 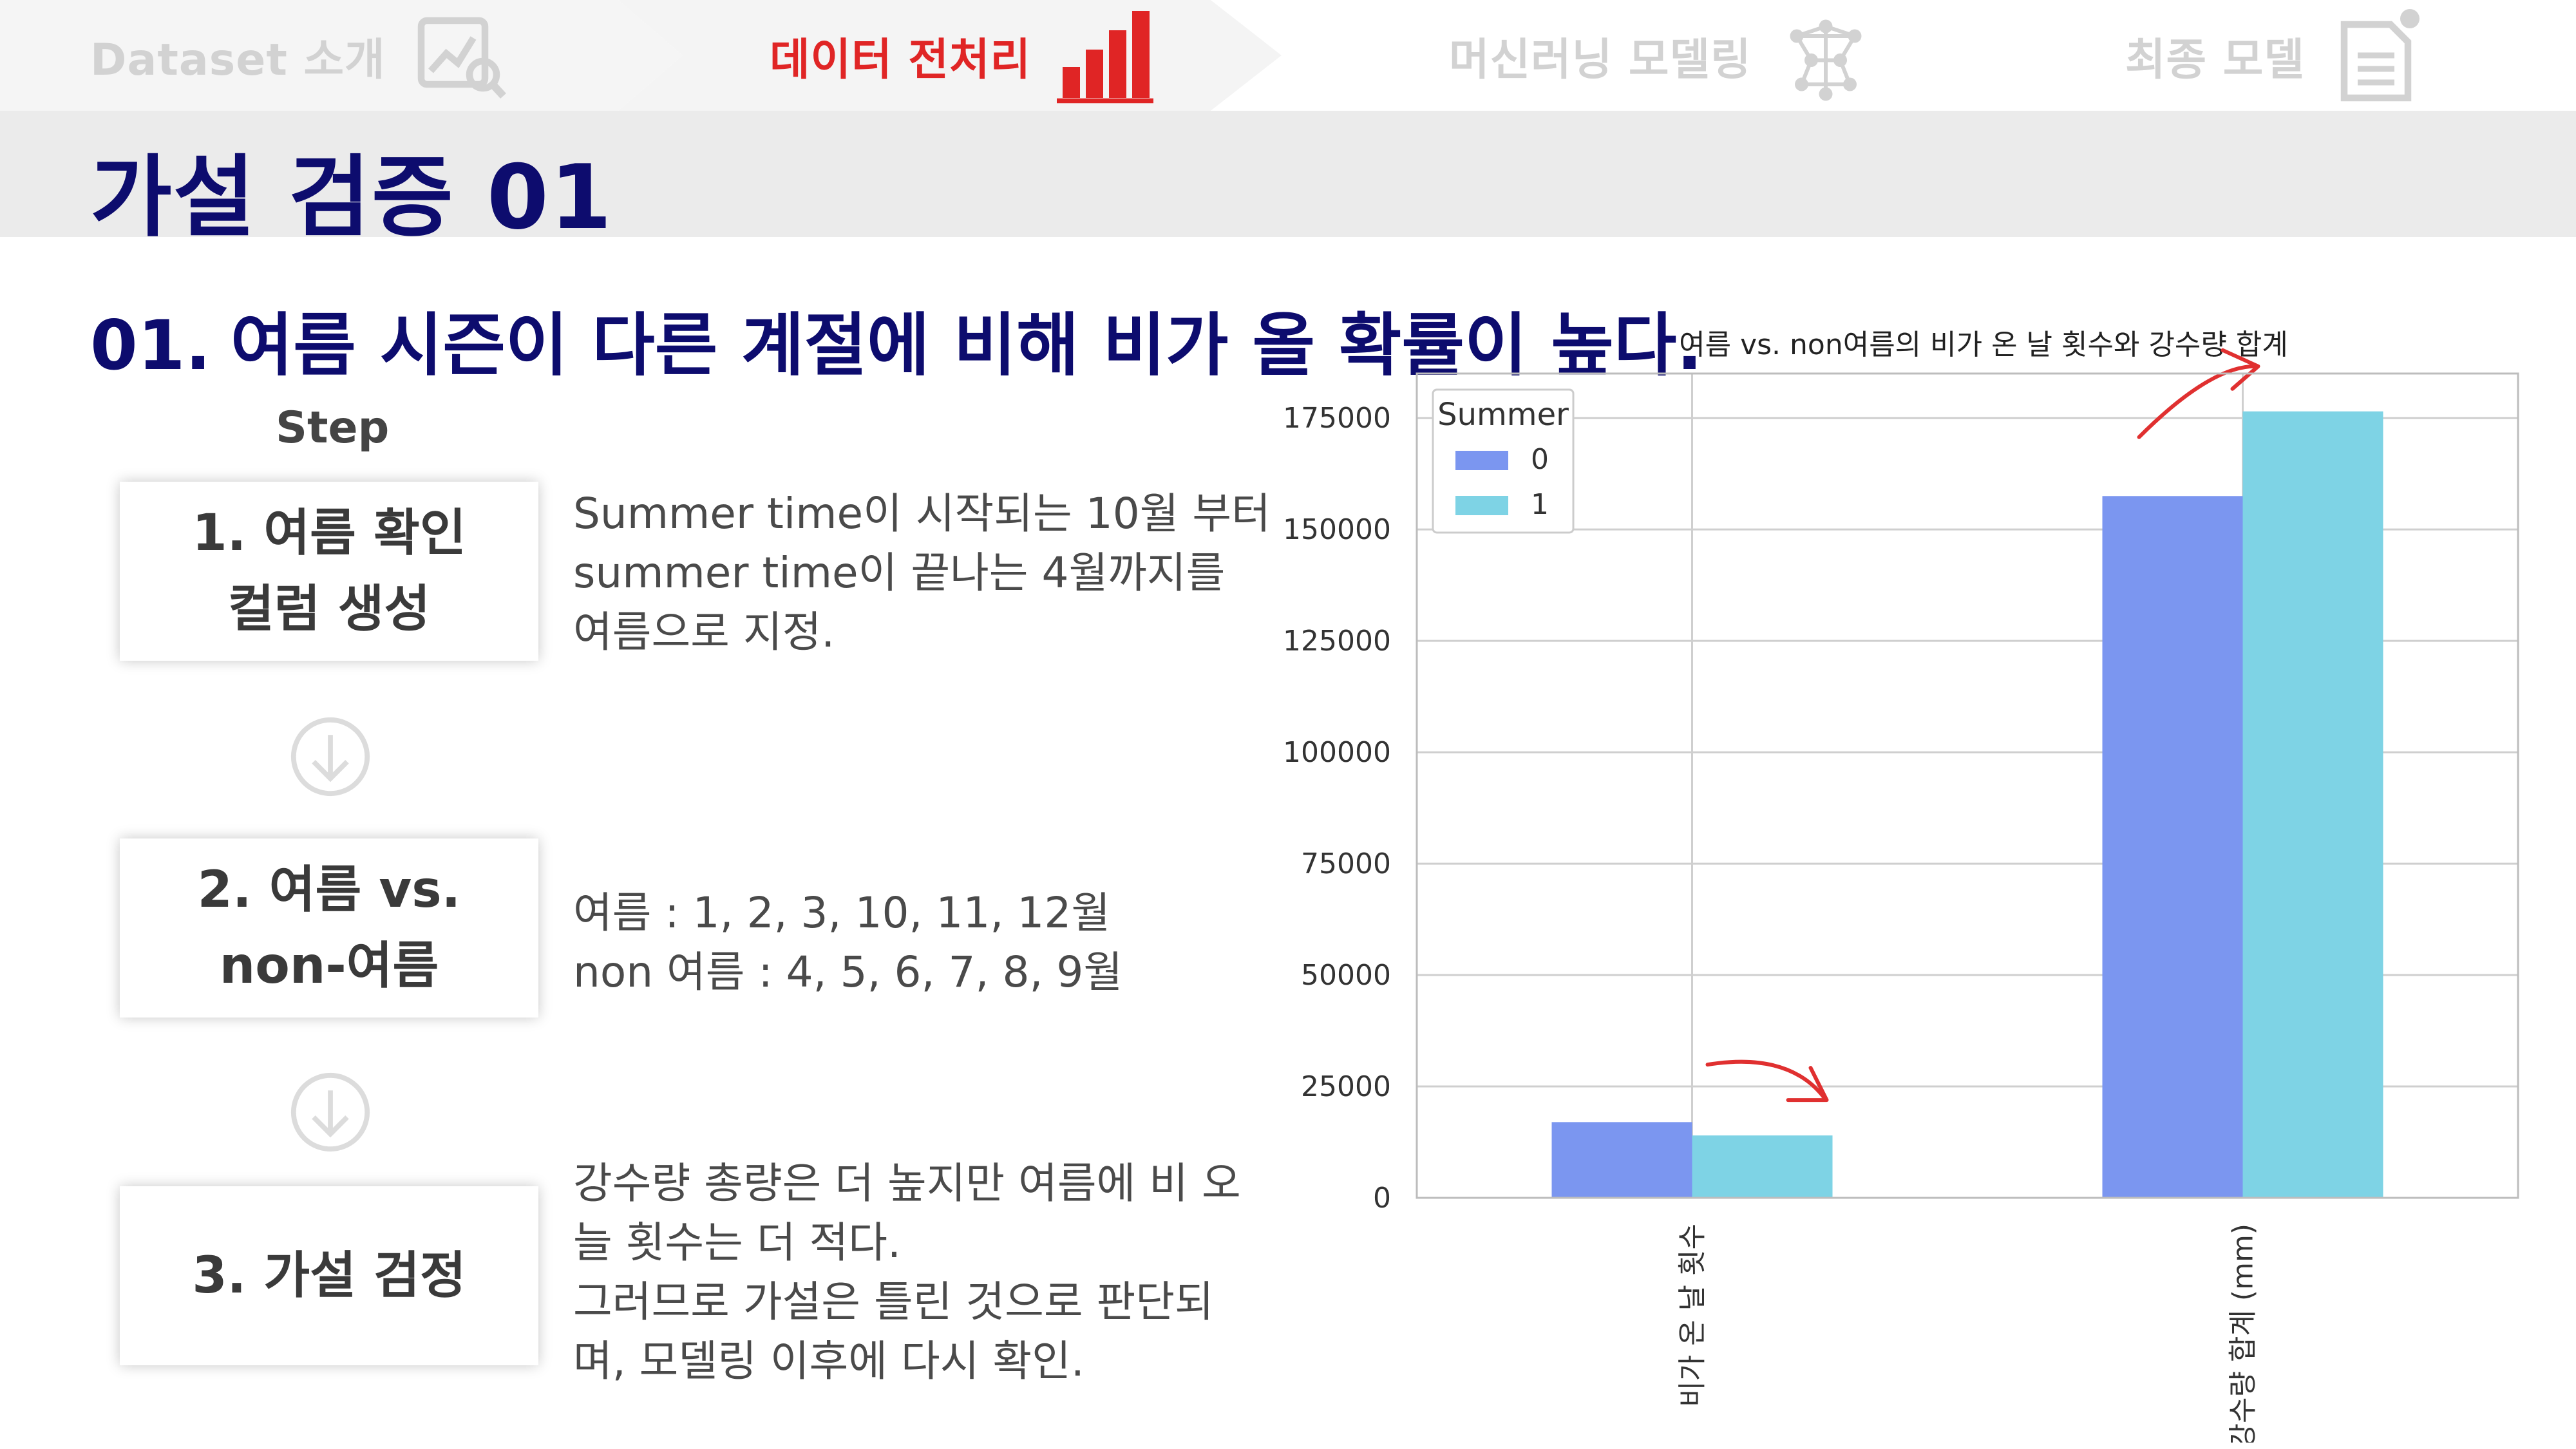 I want to click on step-desc-line: summer time이 끝나는 4월까지를, so click(x=900, y=573).